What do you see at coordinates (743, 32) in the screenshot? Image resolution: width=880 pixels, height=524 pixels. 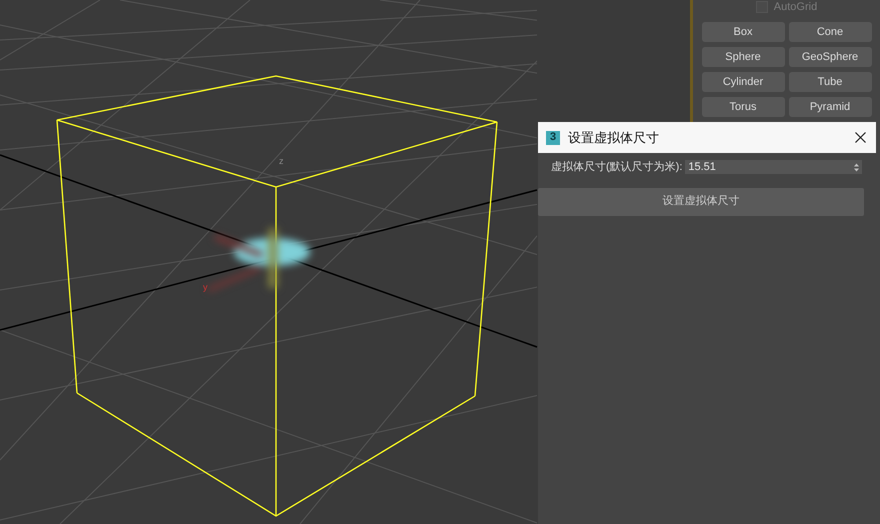 I see `create-object-button: Box` at bounding box center [743, 32].